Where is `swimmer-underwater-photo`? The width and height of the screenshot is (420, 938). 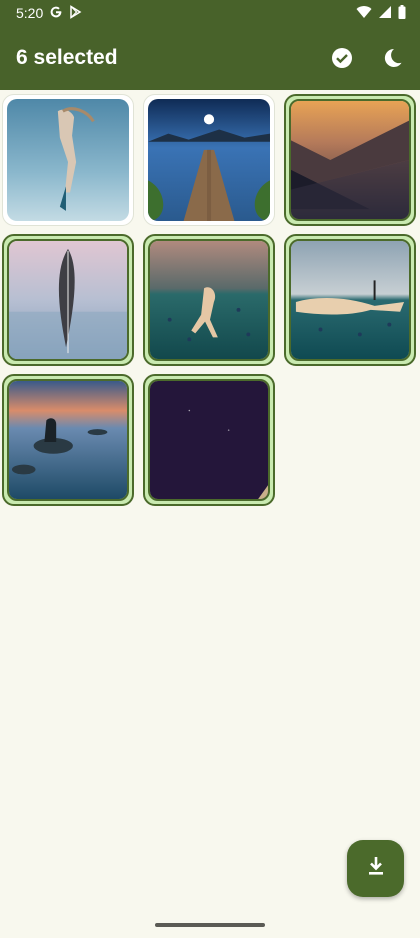
swimmer-underwater-photo is located at coordinates (209, 300).